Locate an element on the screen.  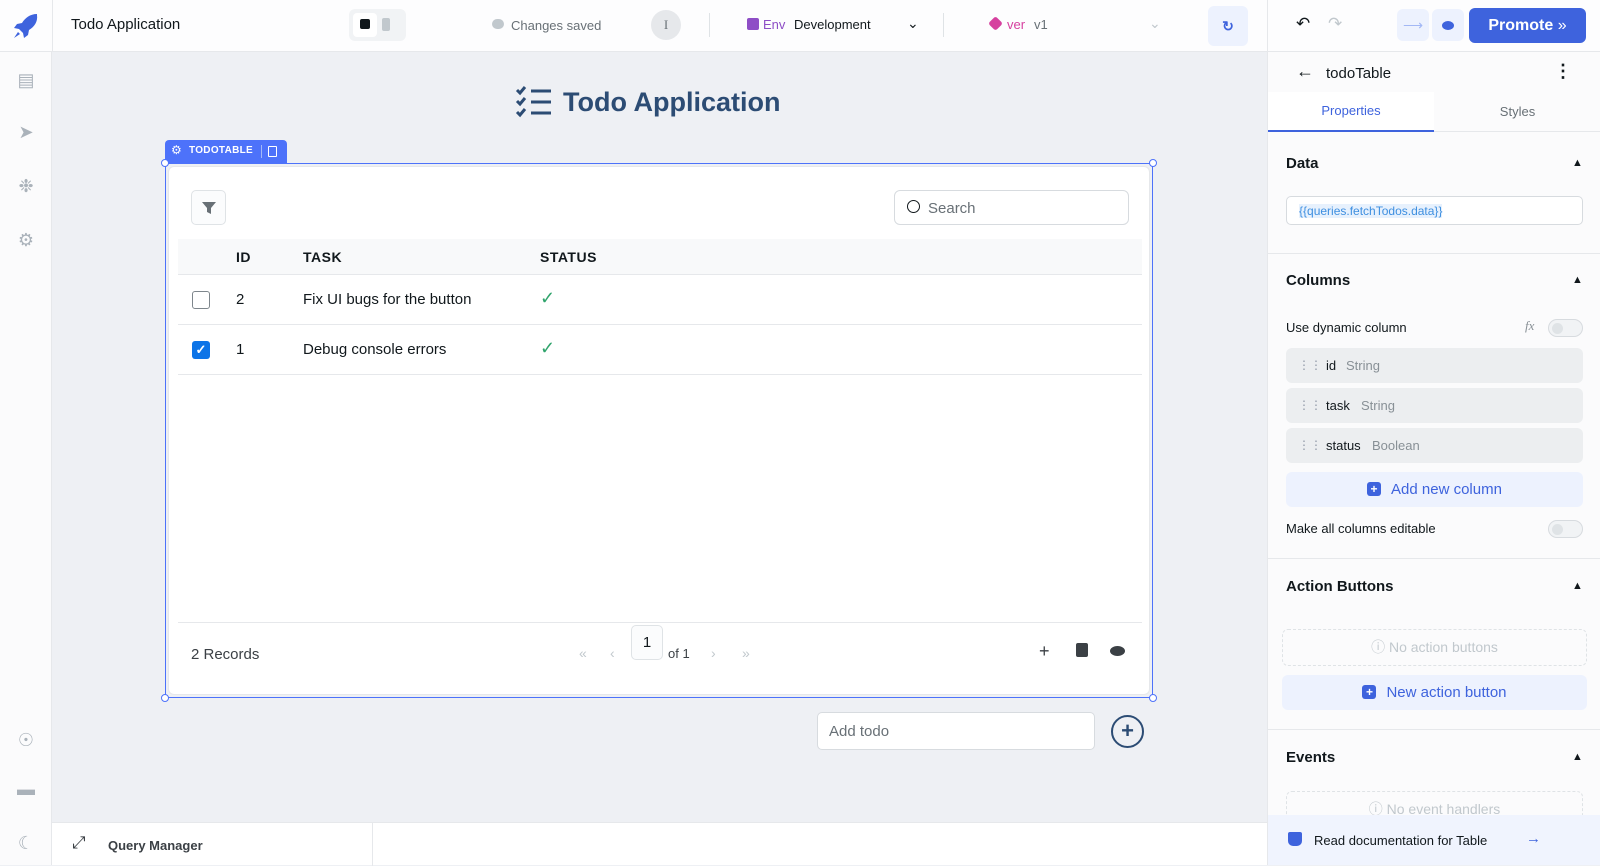
widget-tag: ⚙ TODOTABLE is located at coordinates (226, 151).